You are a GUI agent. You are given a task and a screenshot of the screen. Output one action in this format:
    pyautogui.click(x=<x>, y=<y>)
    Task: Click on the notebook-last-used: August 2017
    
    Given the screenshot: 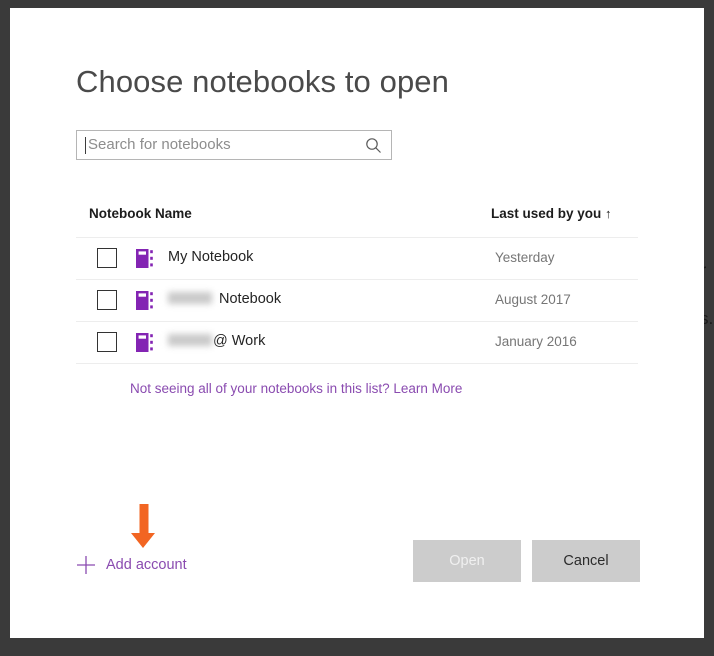 What is the action you would take?
    pyautogui.click(x=533, y=299)
    